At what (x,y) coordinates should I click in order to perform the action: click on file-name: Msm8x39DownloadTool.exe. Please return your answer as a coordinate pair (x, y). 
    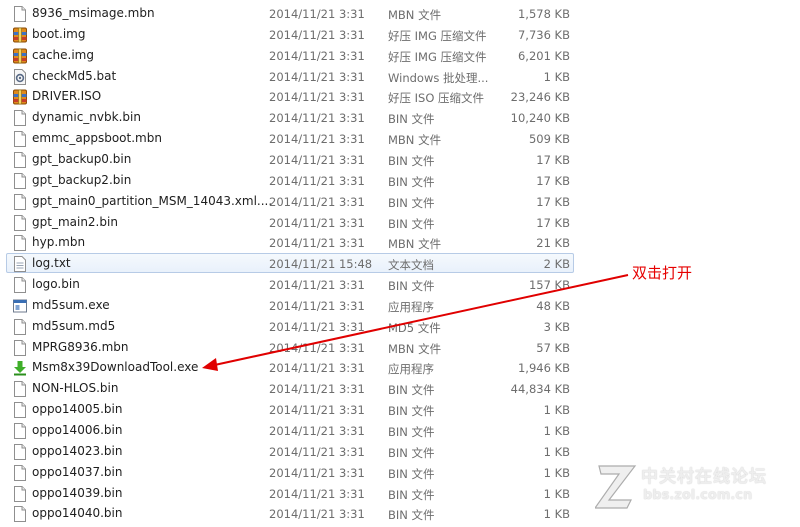
    Looking at the image, I should click on (115, 367).